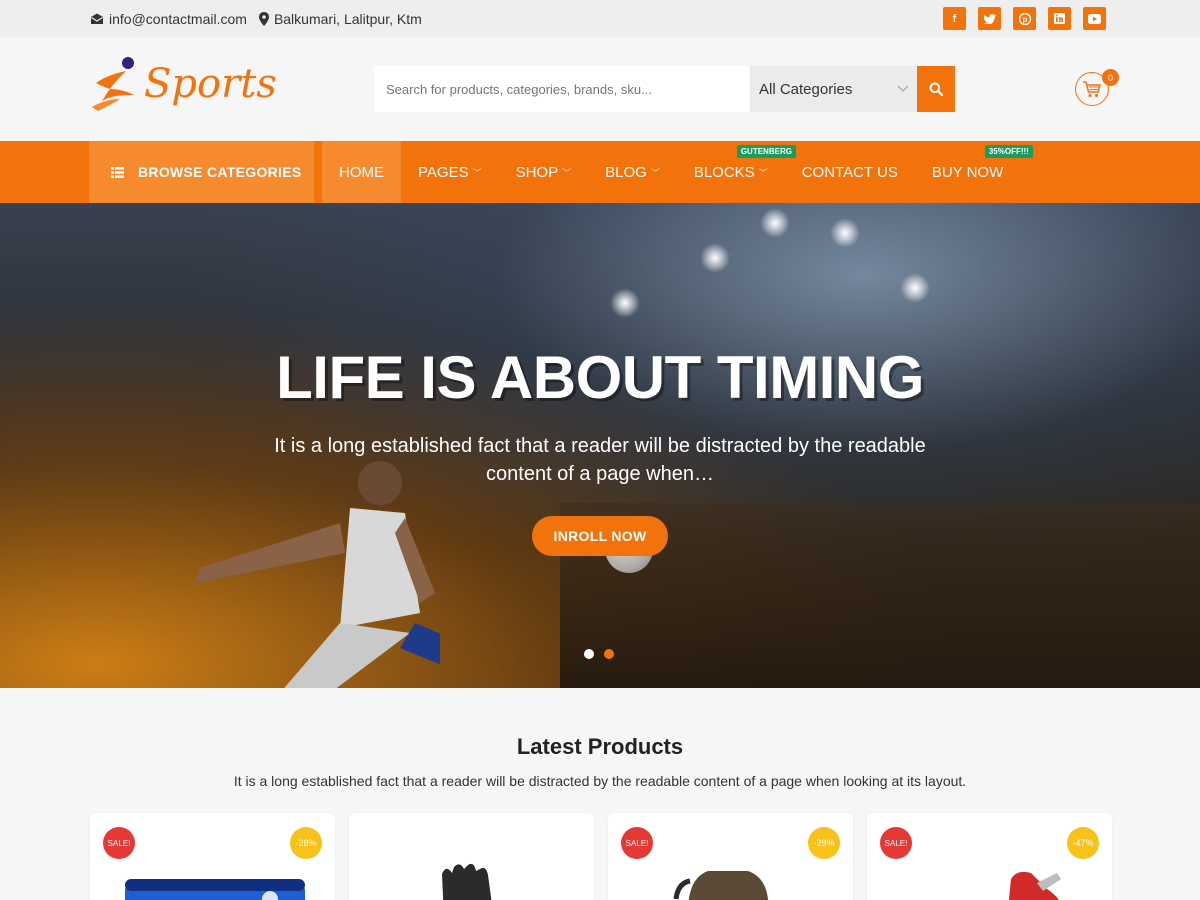 Image resolution: width=1200 pixels, height=900 pixels. Describe the element at coordinates (1094, 18) in the screenshot. I see `youtube-icon` at that location.